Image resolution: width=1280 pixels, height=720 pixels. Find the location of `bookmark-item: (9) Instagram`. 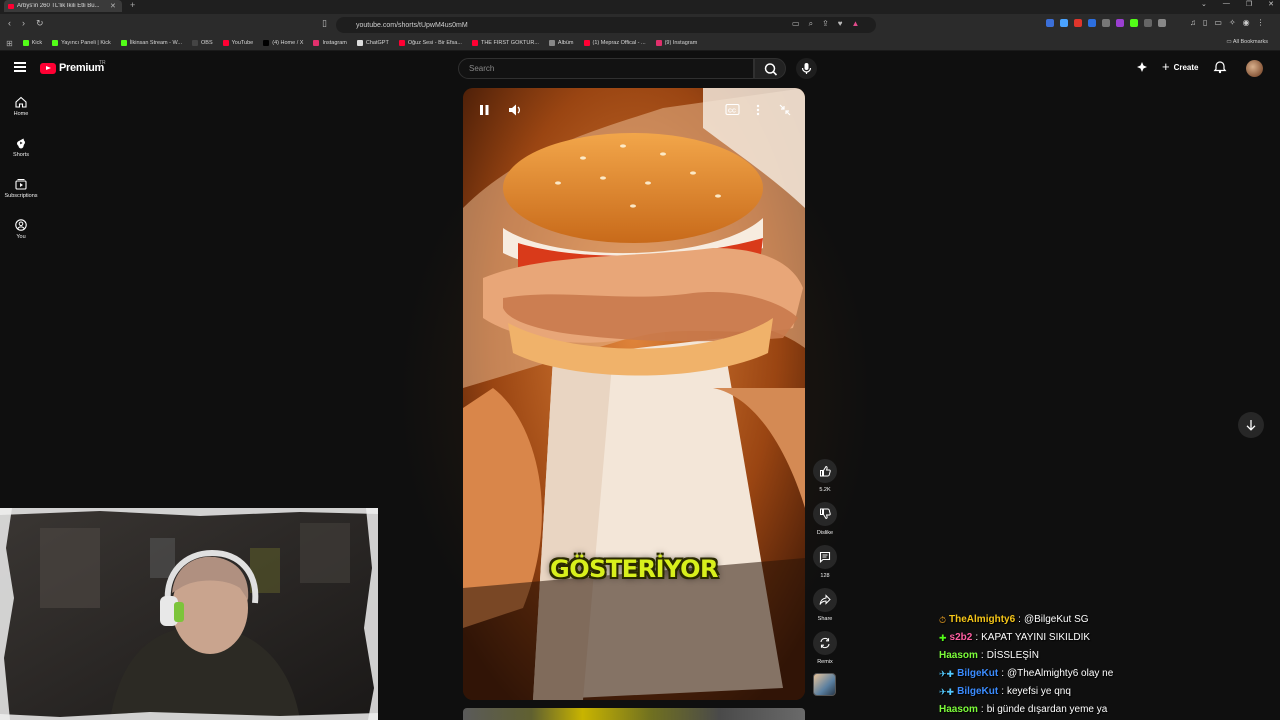

bookmark-item: (9) Instagram is located at coordinates (676, 43).